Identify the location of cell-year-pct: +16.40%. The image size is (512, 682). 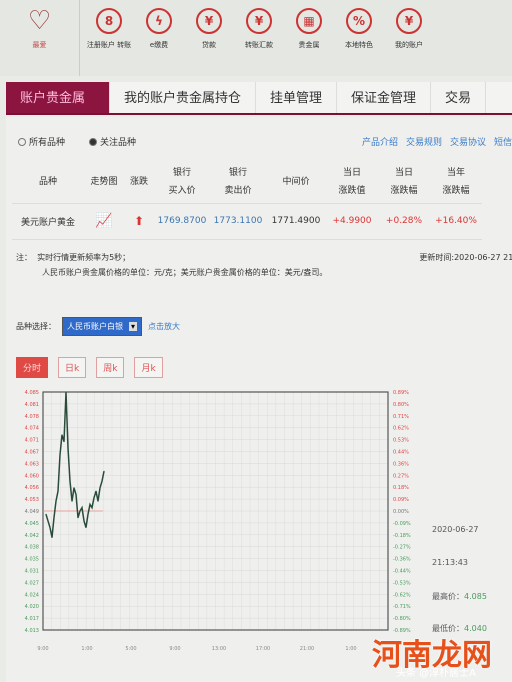
(456, 221).